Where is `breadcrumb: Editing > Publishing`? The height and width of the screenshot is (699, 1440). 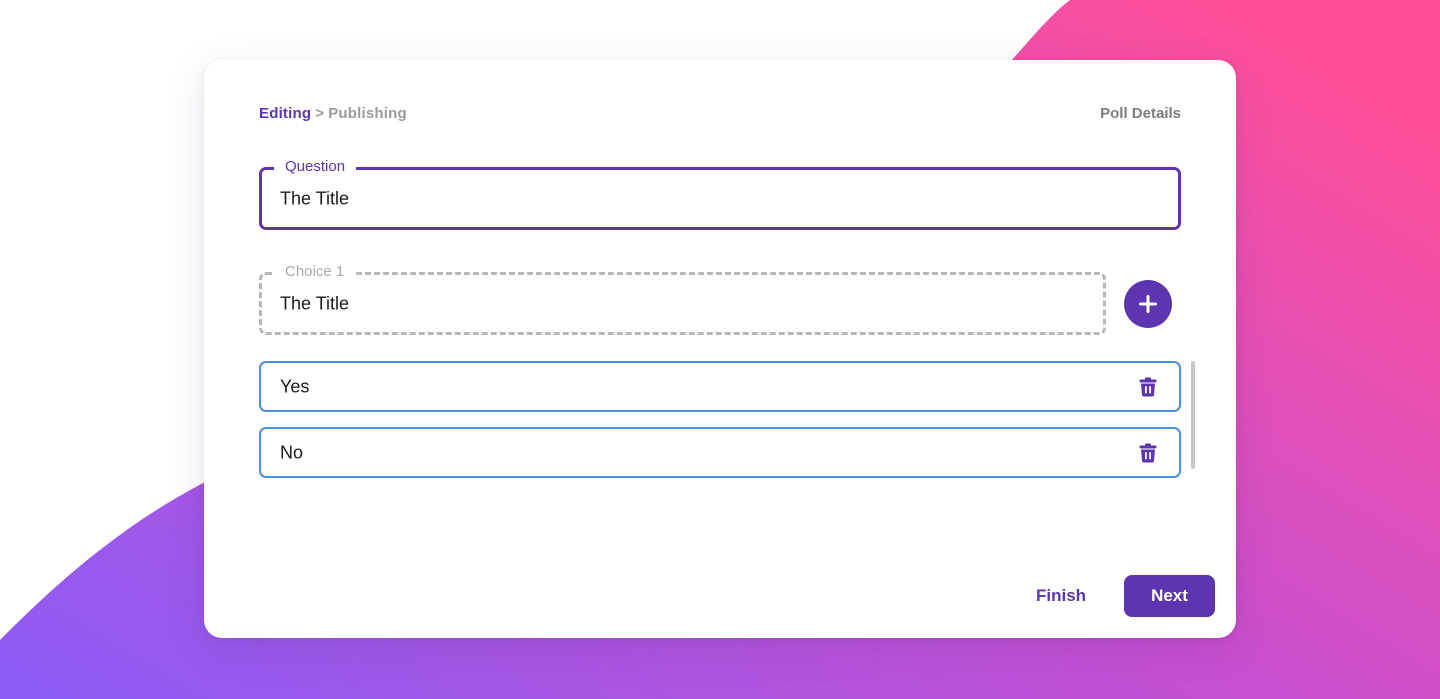 breadcrumb: Editing > Publishing is located at coordinates (333, 113).